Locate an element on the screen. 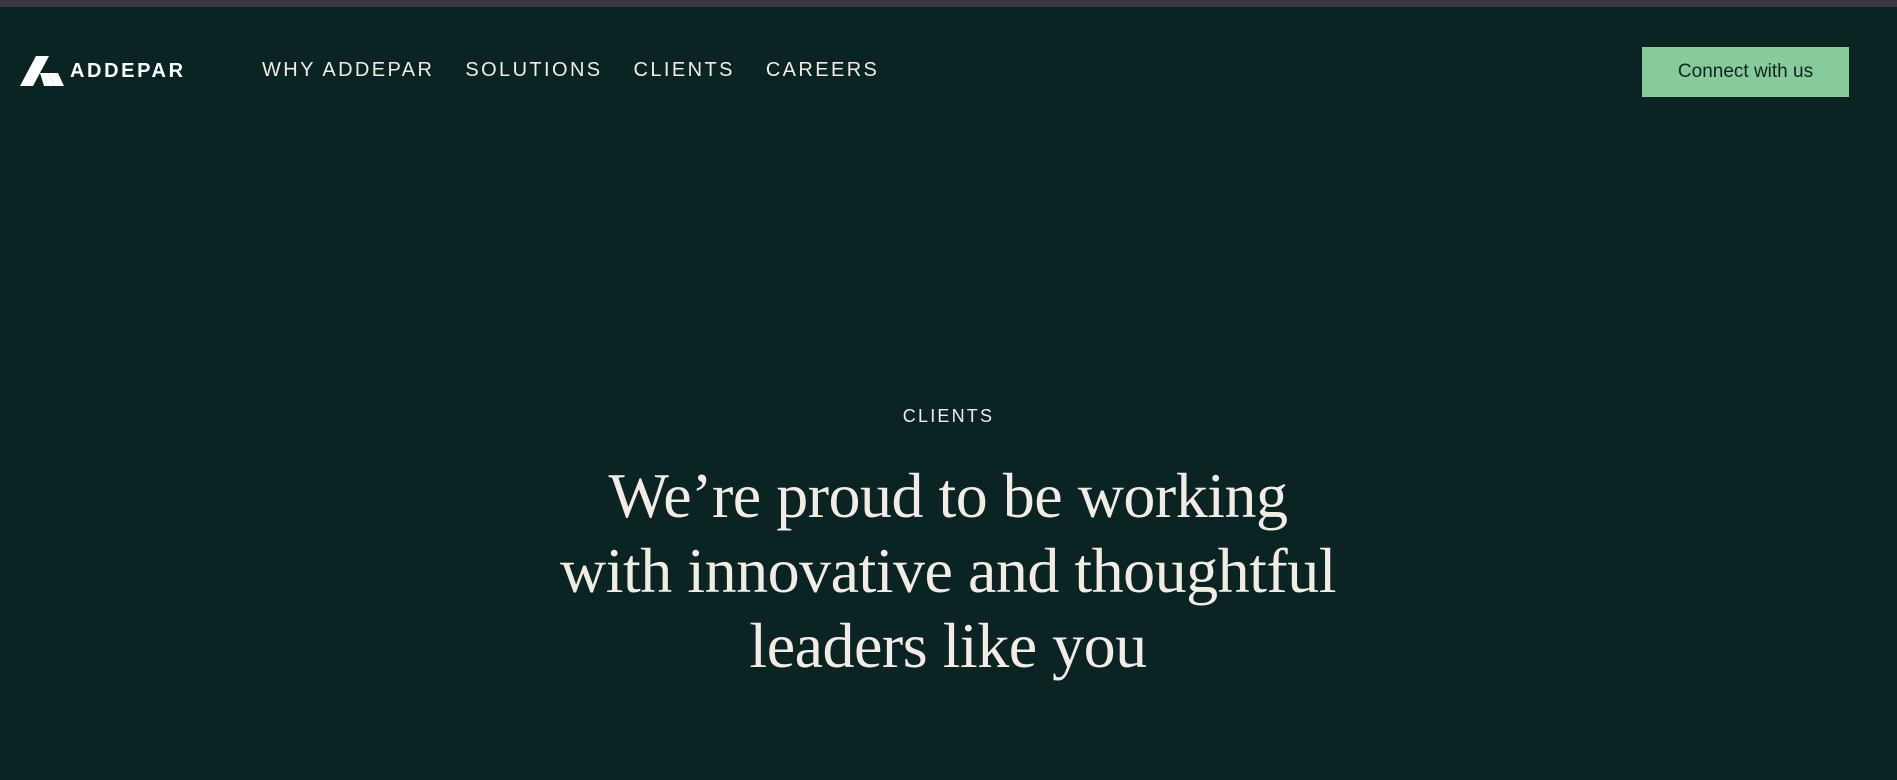 The image size is (1897, 780). primary-nav: WHY ADDEPAR SOLUTIONS CLIENTS CAREERS is located at coordinates (586, 70).